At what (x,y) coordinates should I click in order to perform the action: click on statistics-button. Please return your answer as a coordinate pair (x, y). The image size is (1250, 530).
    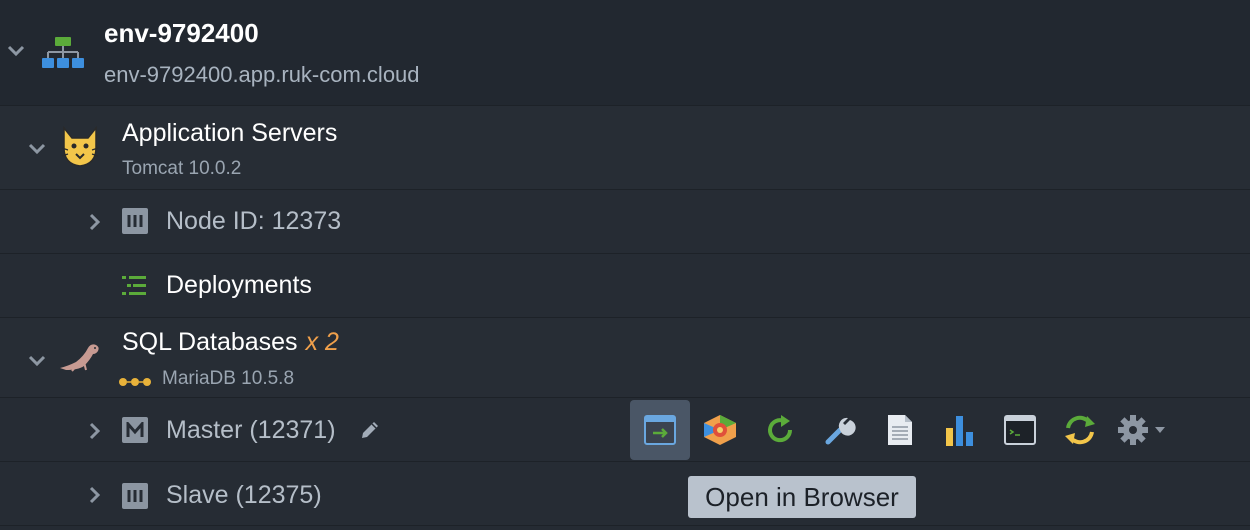
    Looking at the image, I should click on (960, 430).